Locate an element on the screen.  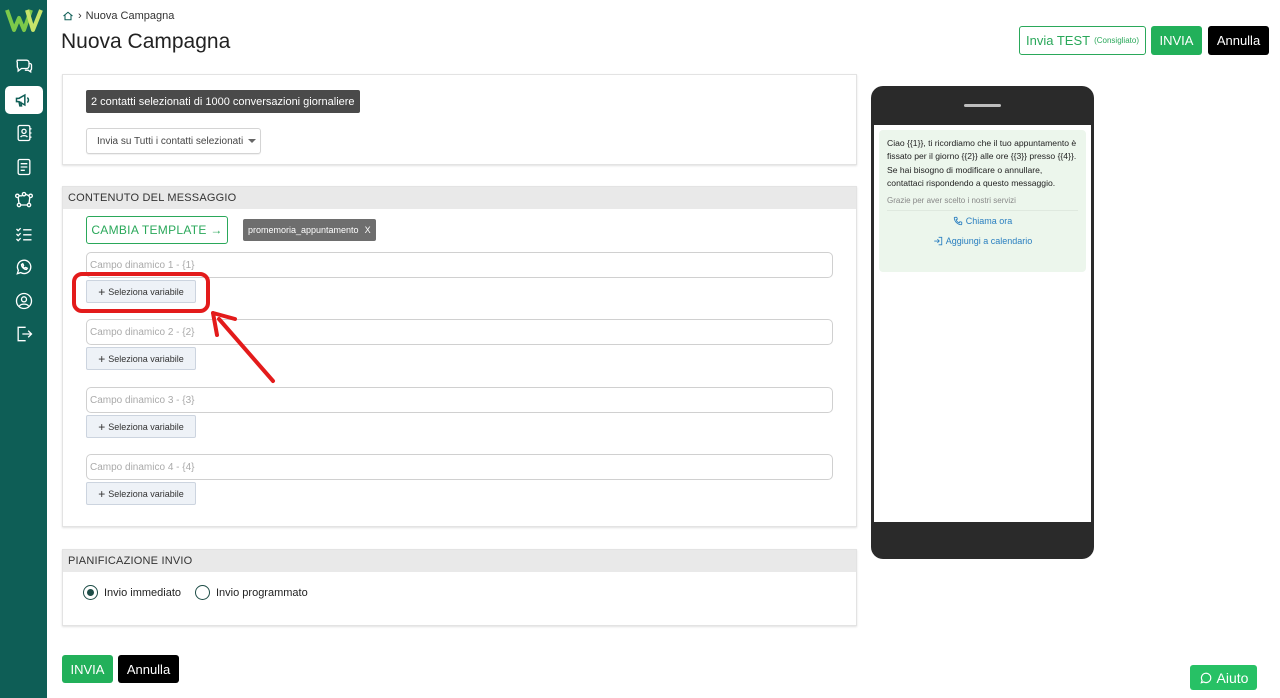
breadcrumb-current: Nuova Campagna is located at coordinates (130, 16).